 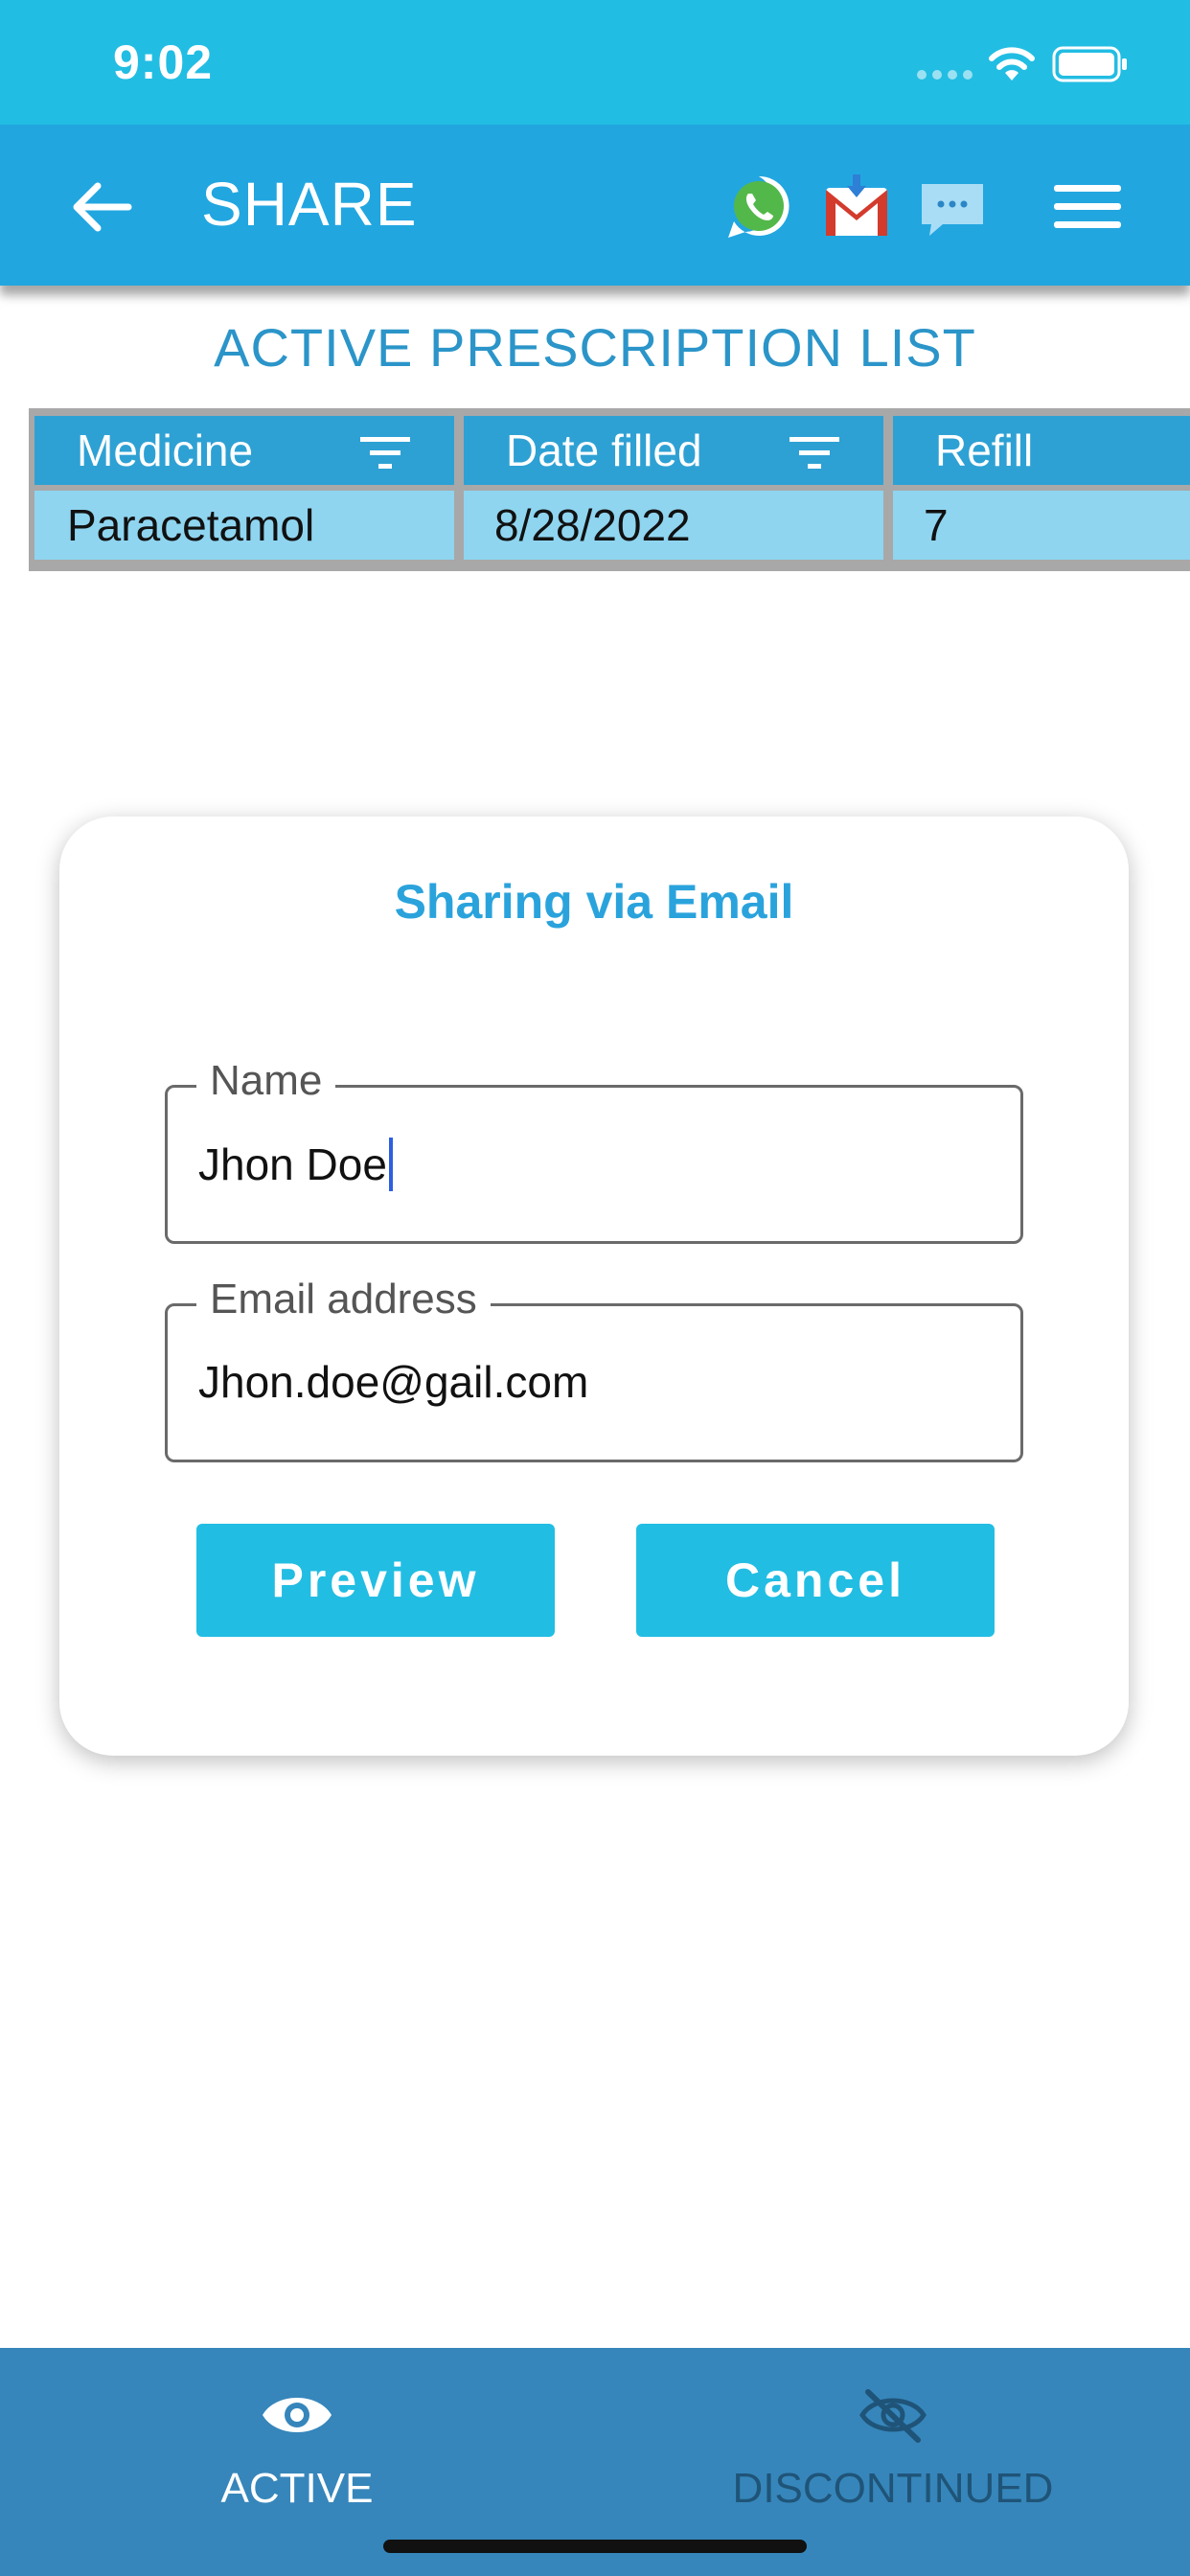 I want to click on whatsapp-icon, so click(x=759, y=206).